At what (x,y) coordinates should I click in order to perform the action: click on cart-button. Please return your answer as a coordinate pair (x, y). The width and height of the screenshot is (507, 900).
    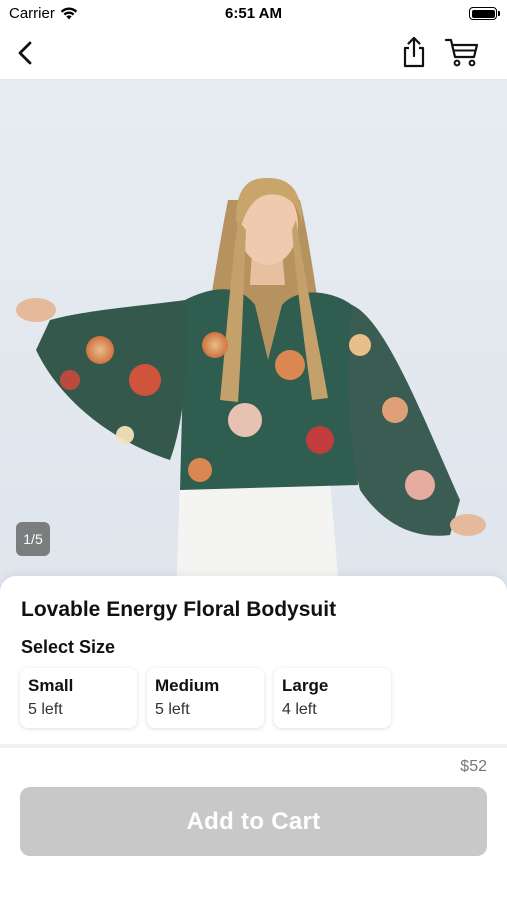
    Looking at the image, I should click on (462, 52).